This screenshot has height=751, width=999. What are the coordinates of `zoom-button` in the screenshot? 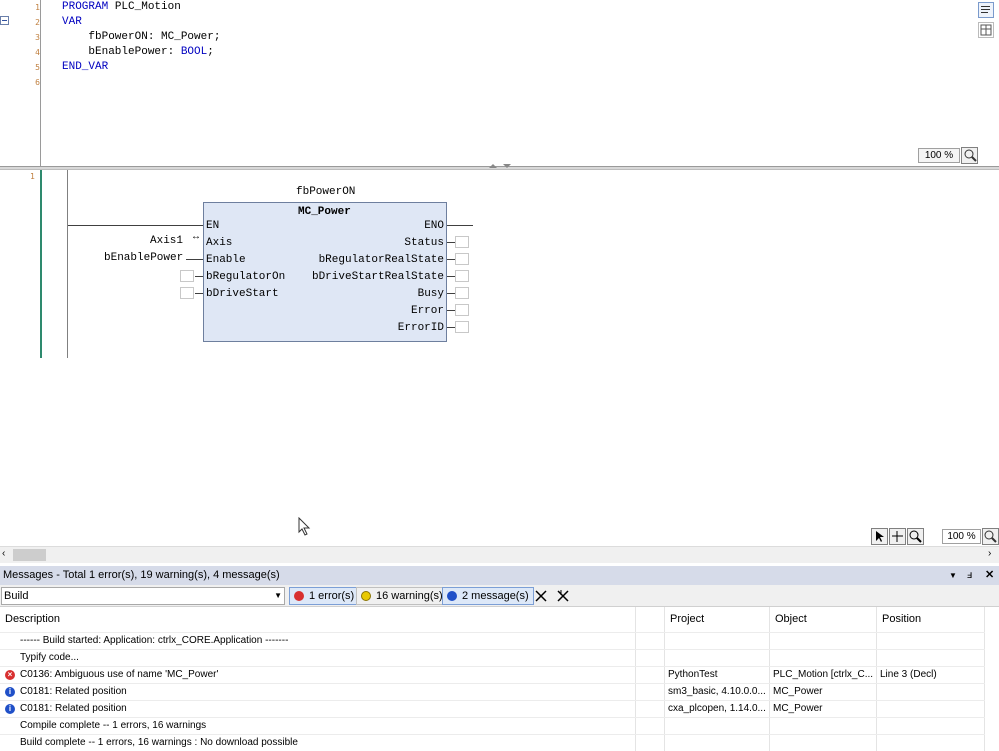 It's located at (969, 155).